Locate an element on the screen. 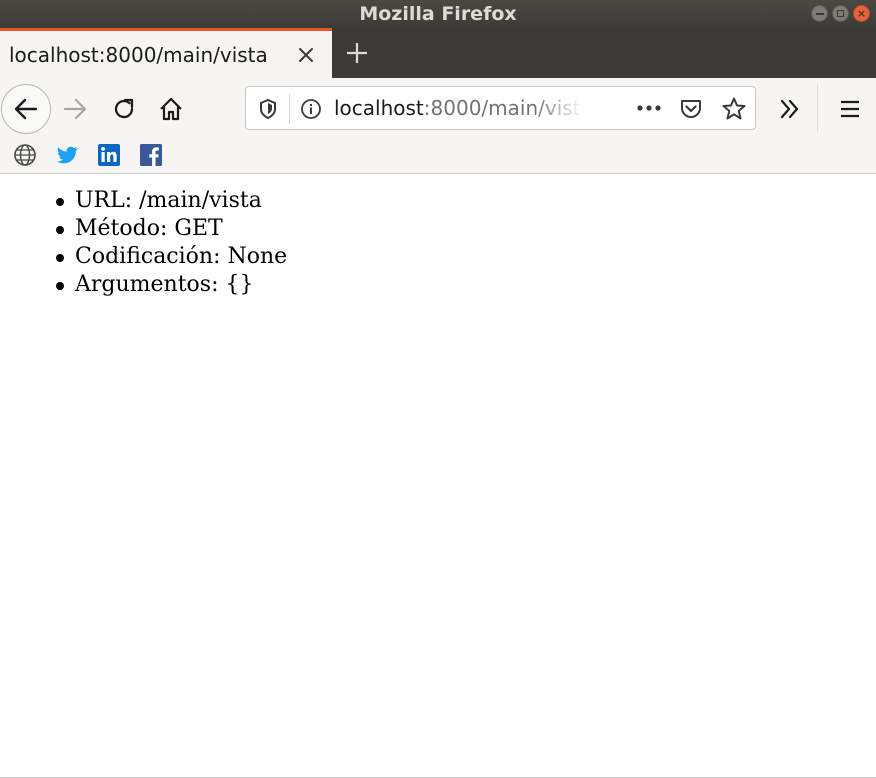 Image resolution: width=876 pixels, height=778 pixels. back-button is located at coordinates (26, 109).